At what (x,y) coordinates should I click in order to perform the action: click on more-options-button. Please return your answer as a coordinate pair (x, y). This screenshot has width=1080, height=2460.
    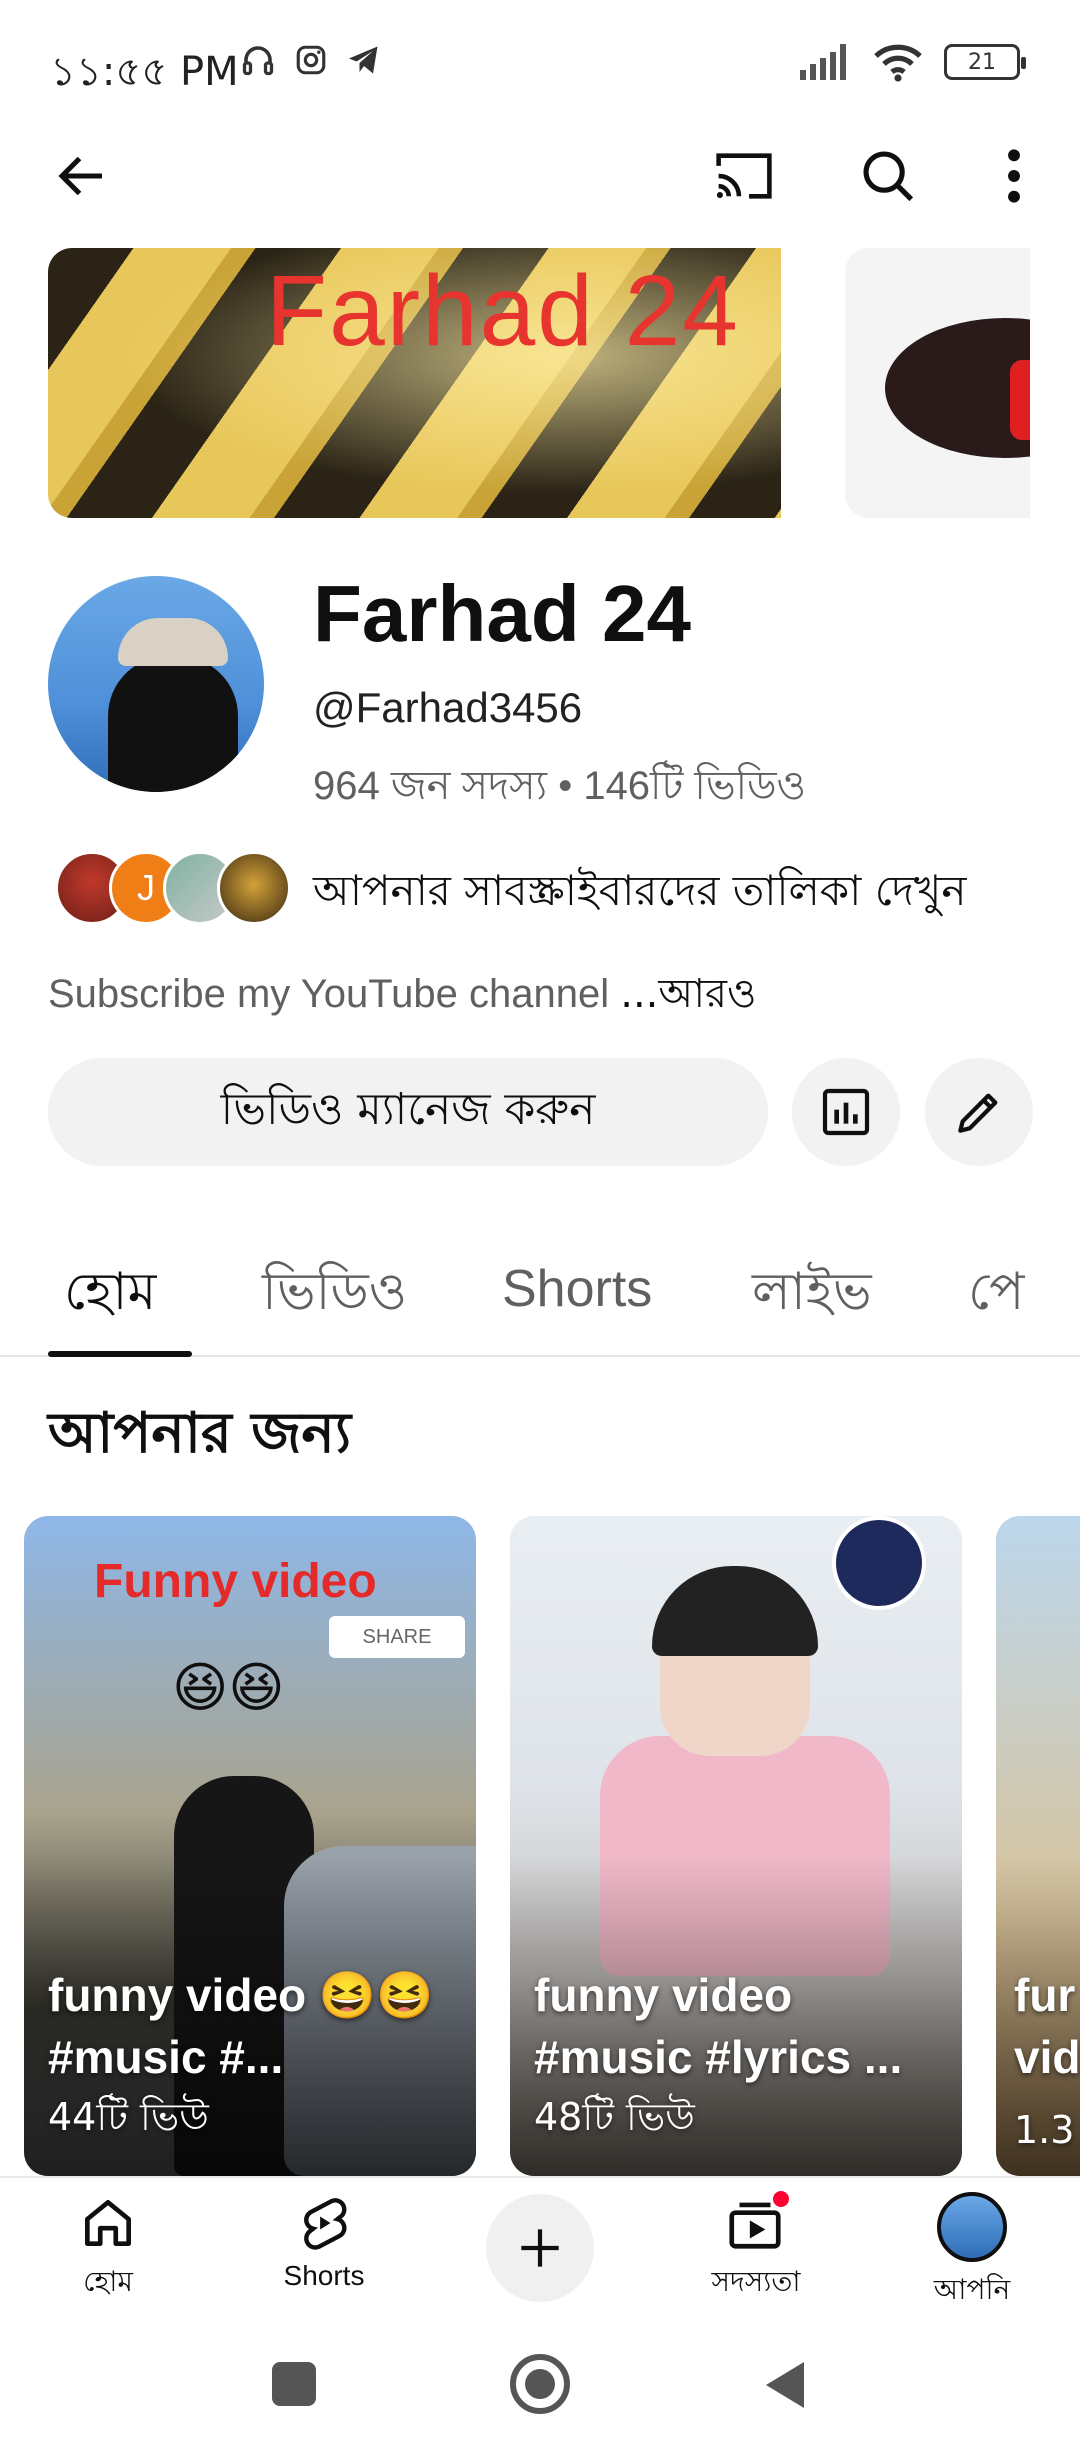
    Looking at the image, I should click on (1014, 176).